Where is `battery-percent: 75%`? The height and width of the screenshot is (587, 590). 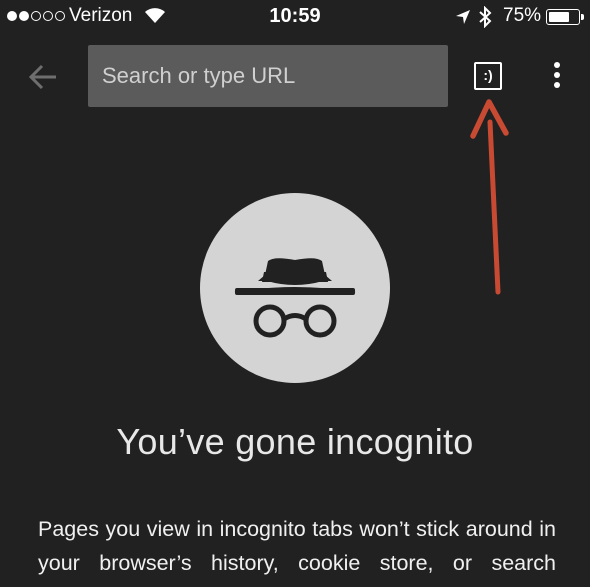 battery-percent: 75% is located at coordinates (522, 15).